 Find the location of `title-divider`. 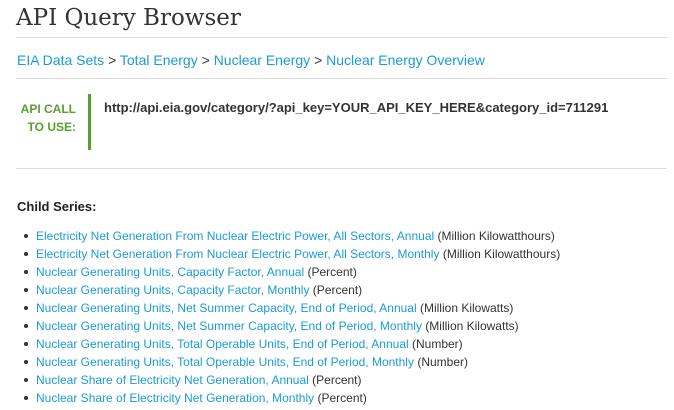

title-divider is located at coordinates (341, 37).